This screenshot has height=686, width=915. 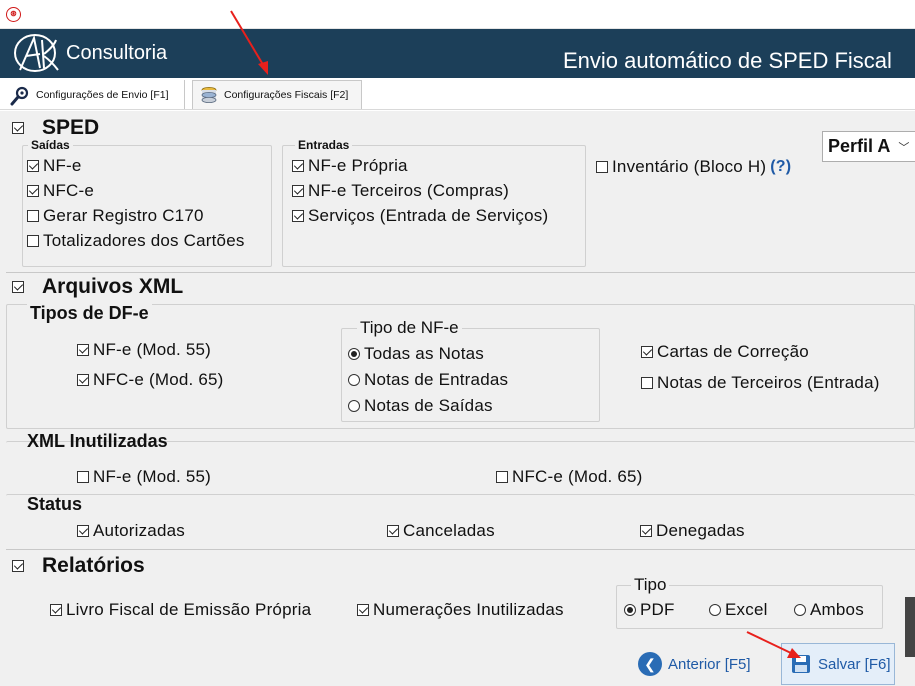 I want to click on coins-icon, so click(x=209, y=95).